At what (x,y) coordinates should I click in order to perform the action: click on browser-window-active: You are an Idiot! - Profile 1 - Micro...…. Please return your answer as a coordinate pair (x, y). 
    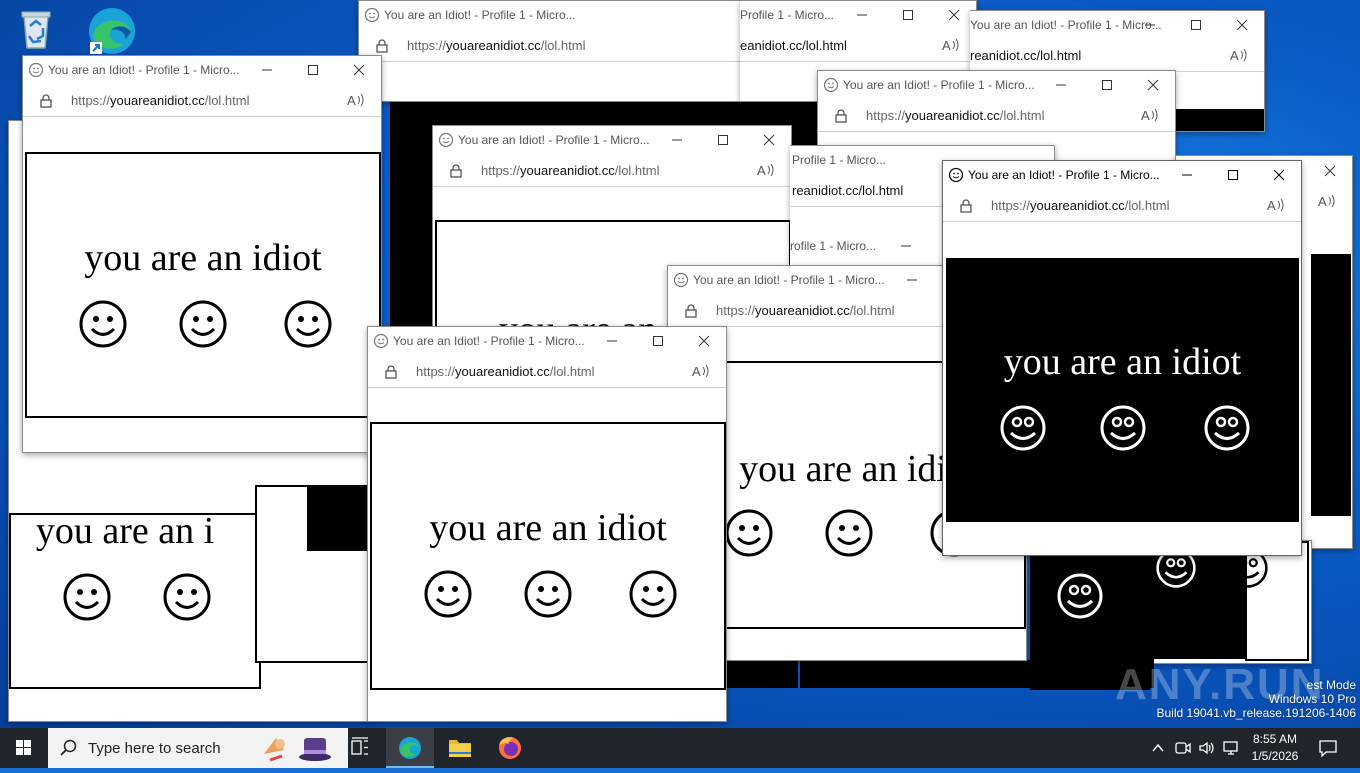
    Looking at the image, I should click on (1122, 358).